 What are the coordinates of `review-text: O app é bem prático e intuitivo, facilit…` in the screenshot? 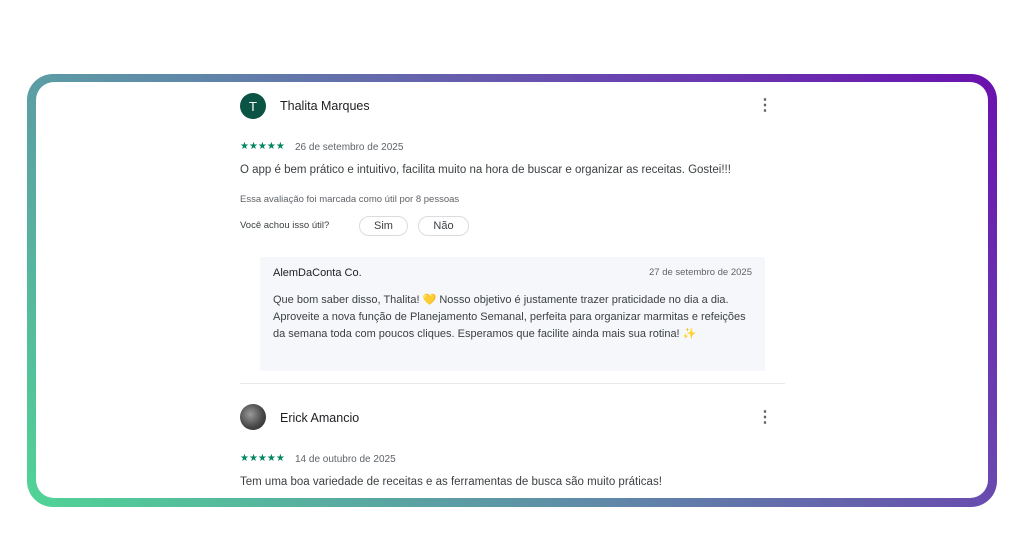 It's located at (485, 170).